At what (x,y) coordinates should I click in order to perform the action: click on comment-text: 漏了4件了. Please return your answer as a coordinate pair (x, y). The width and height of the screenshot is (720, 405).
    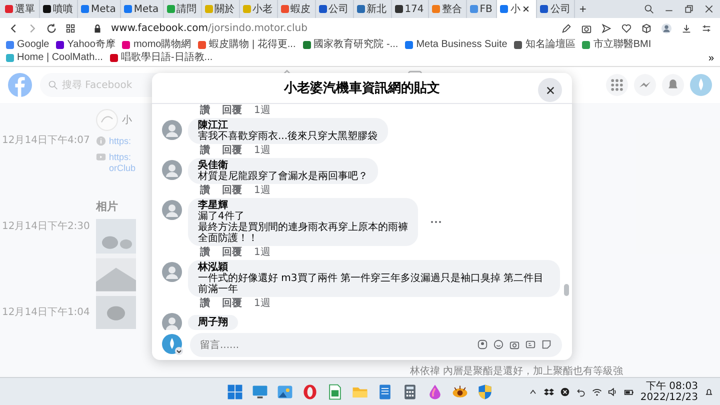
    Looking at the image, I should click on (222, 216).